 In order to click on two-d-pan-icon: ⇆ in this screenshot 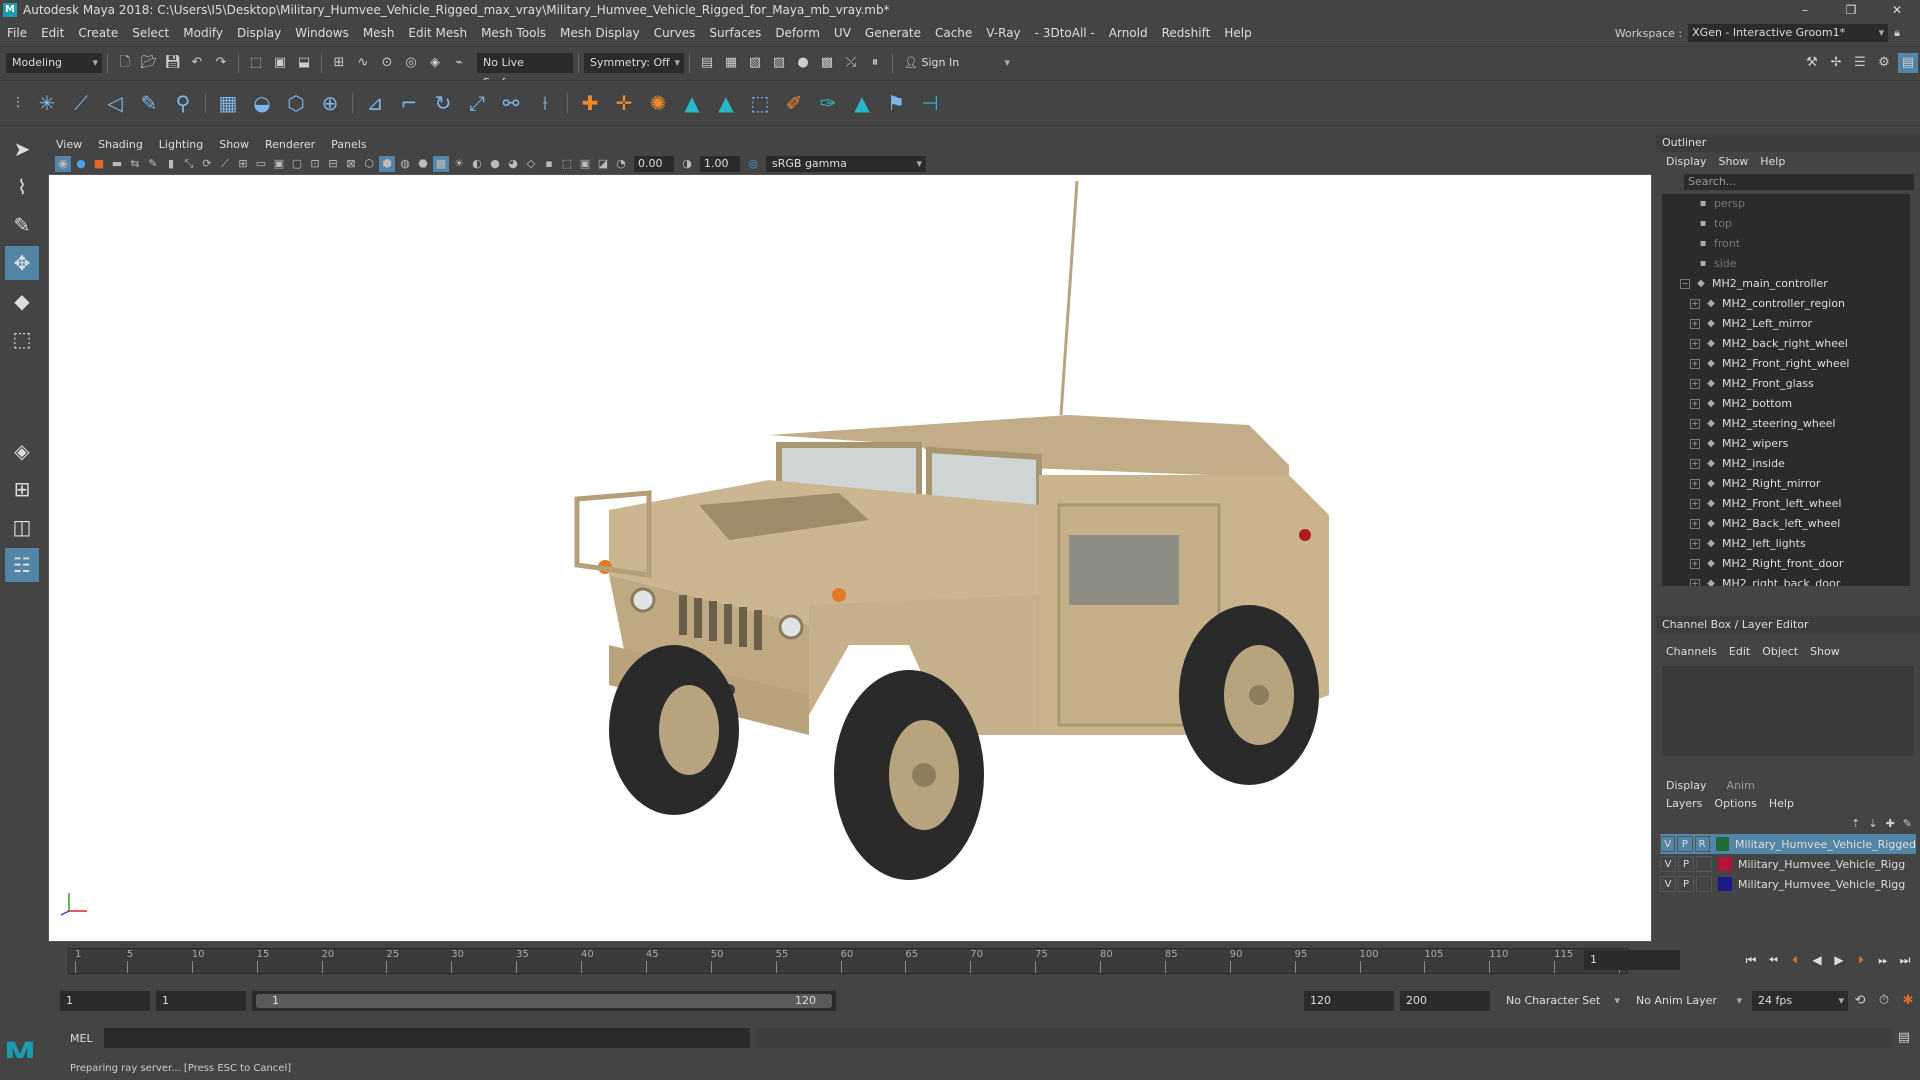, I will do `click(135, 164)`.